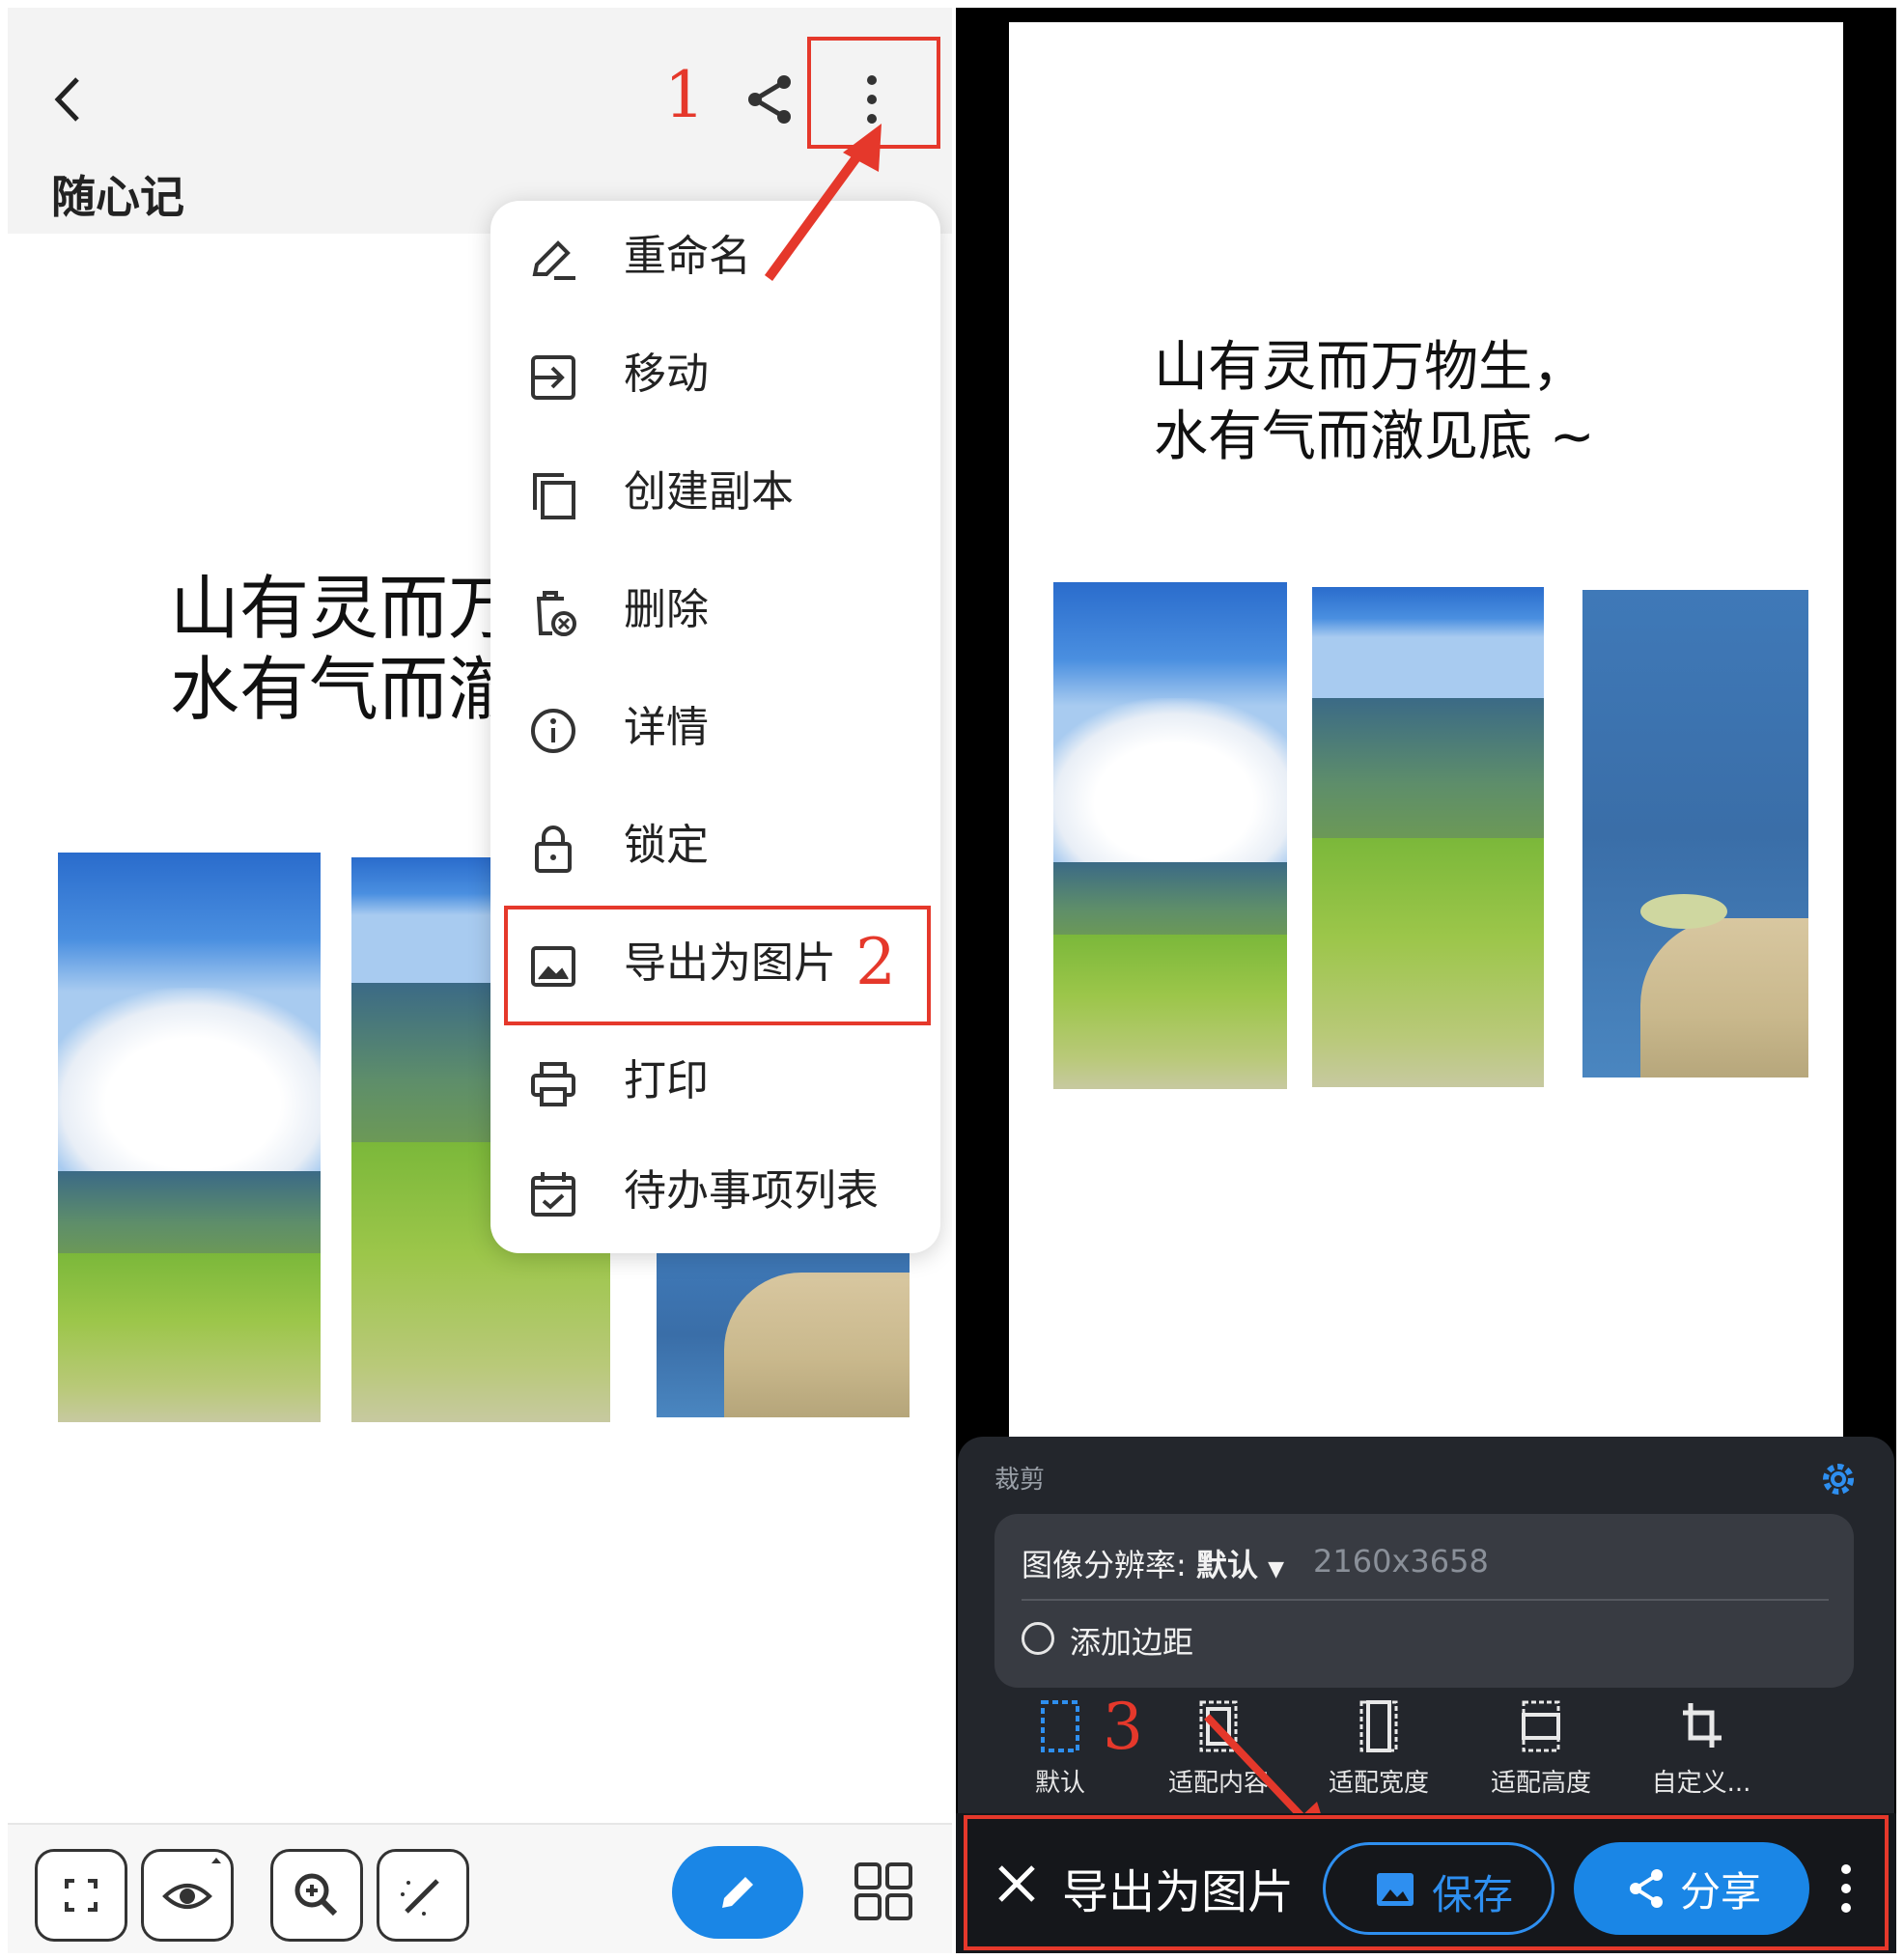 The width and height of the screenshot is (1904, 1959). I want to click on crop-option-fit-height: 适配高度, so click(1541, 1752).